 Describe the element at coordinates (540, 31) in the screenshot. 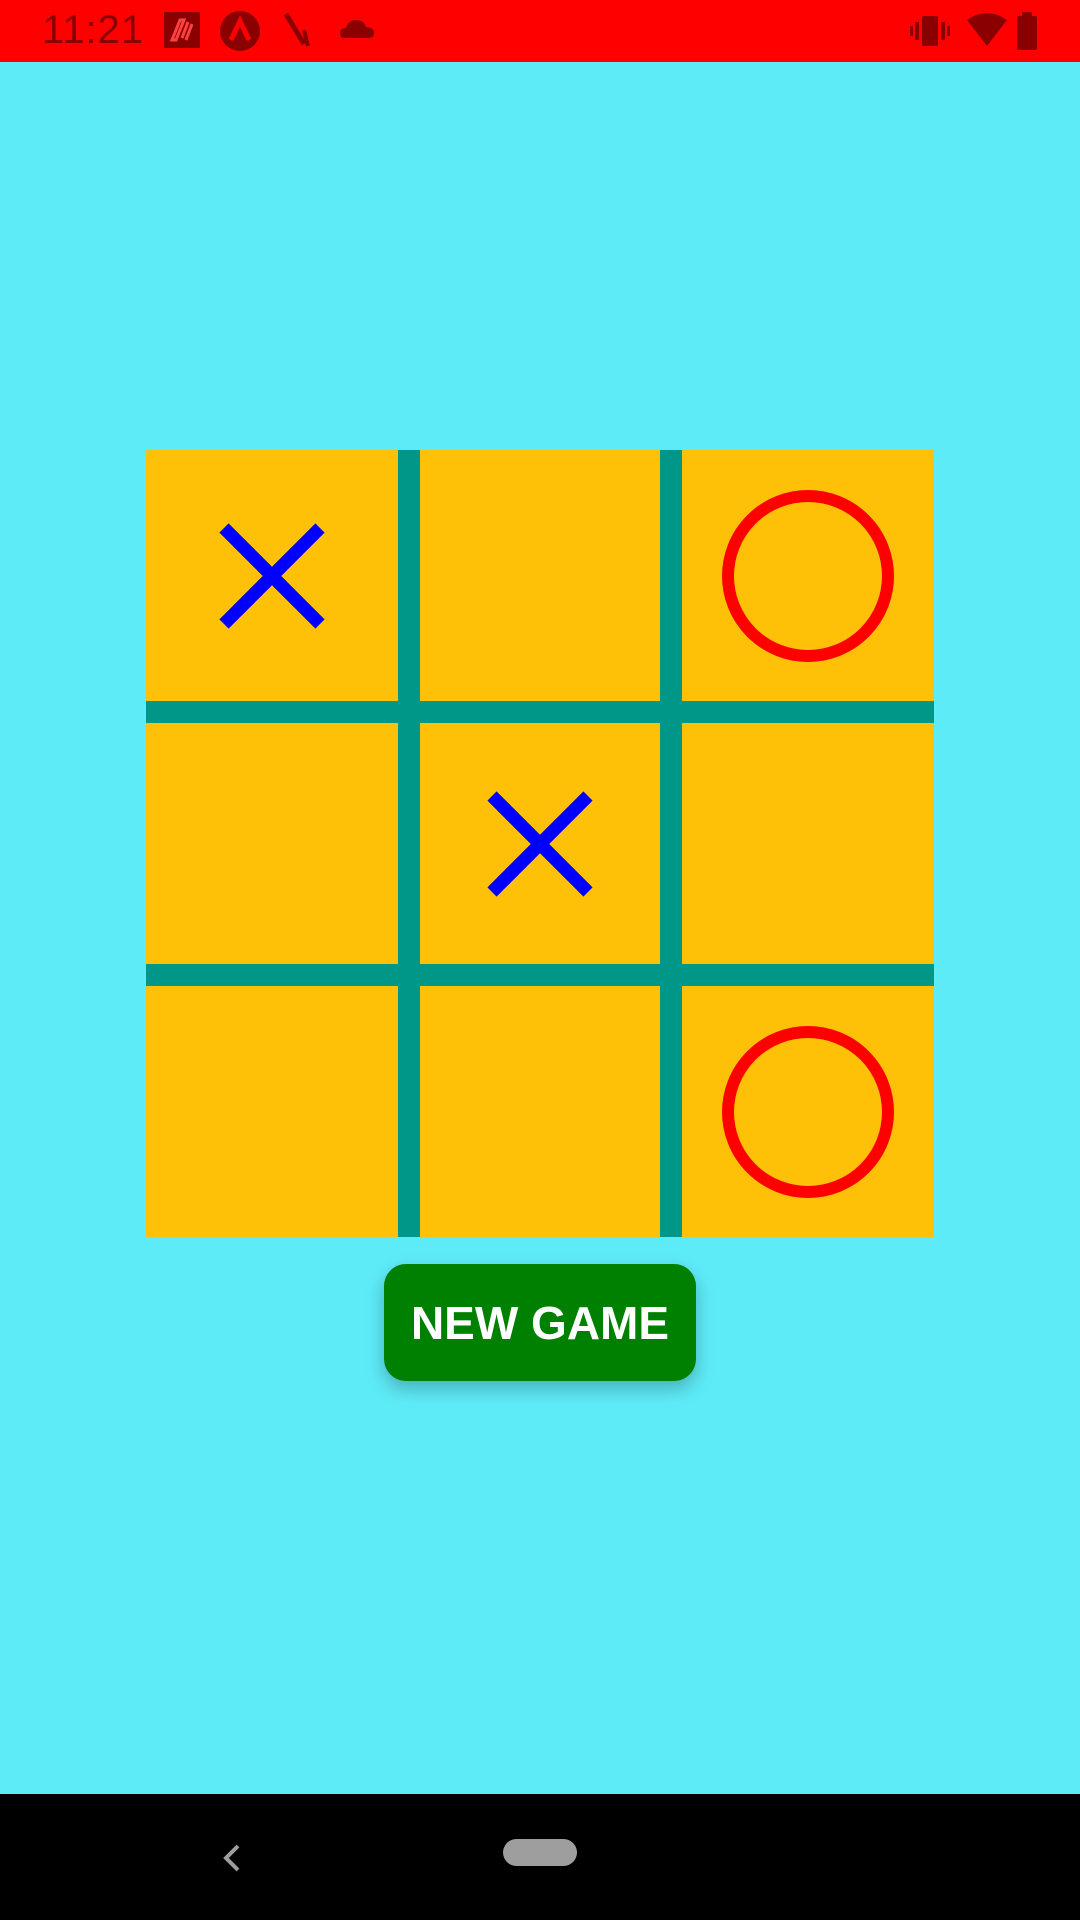

I see `status-bar: 11:21` at that location.